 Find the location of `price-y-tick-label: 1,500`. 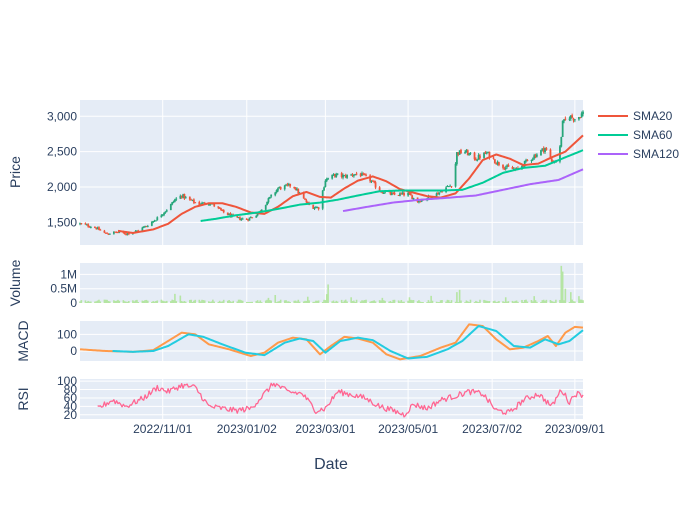

price-y-tick-label: 1,500 is located at coordinates (62, 222).